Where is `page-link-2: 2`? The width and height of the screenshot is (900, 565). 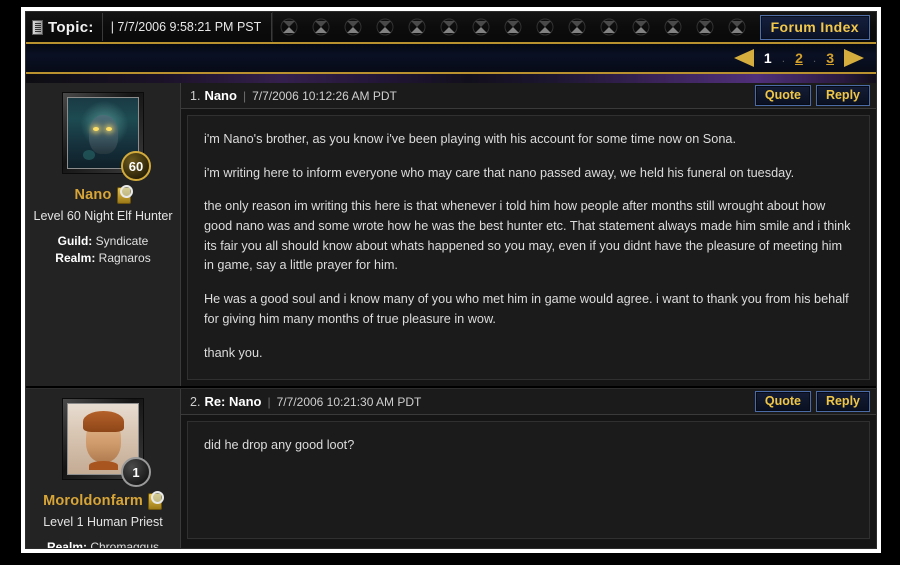
page-link-2: 2 is located at coordinates (799, 58).